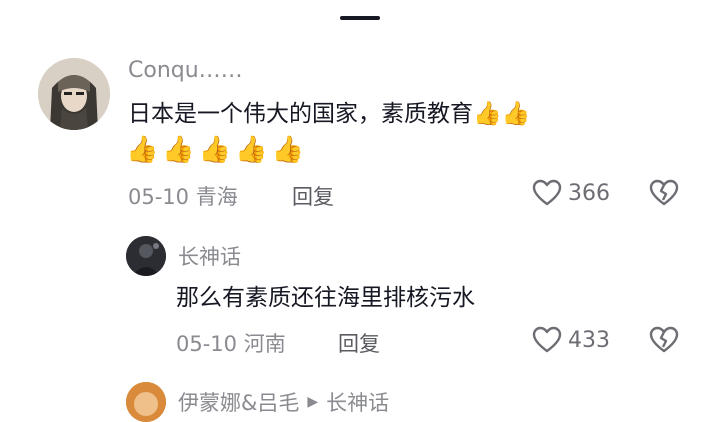 Image resolution: width=720 pixels, height=422 pixels. I want to click on like-button: 366, so click(571, 193).